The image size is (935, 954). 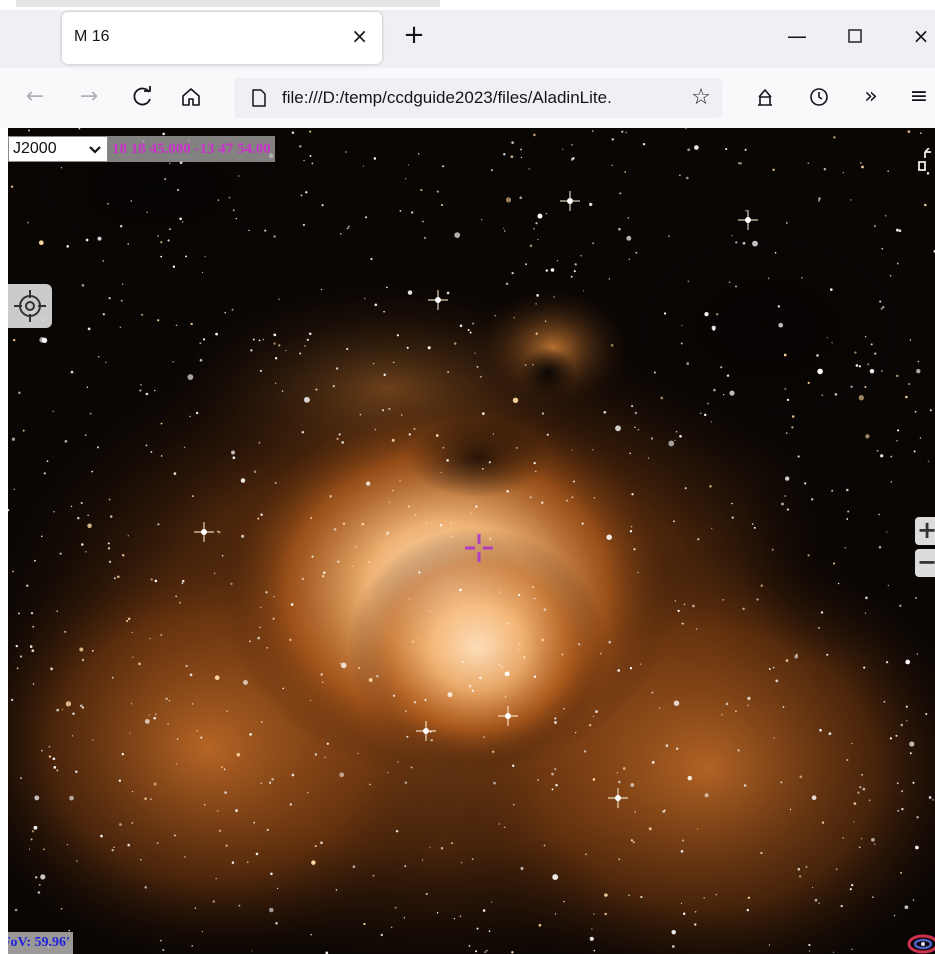 I want to click on history-glyph, so click(x=819, y=97).